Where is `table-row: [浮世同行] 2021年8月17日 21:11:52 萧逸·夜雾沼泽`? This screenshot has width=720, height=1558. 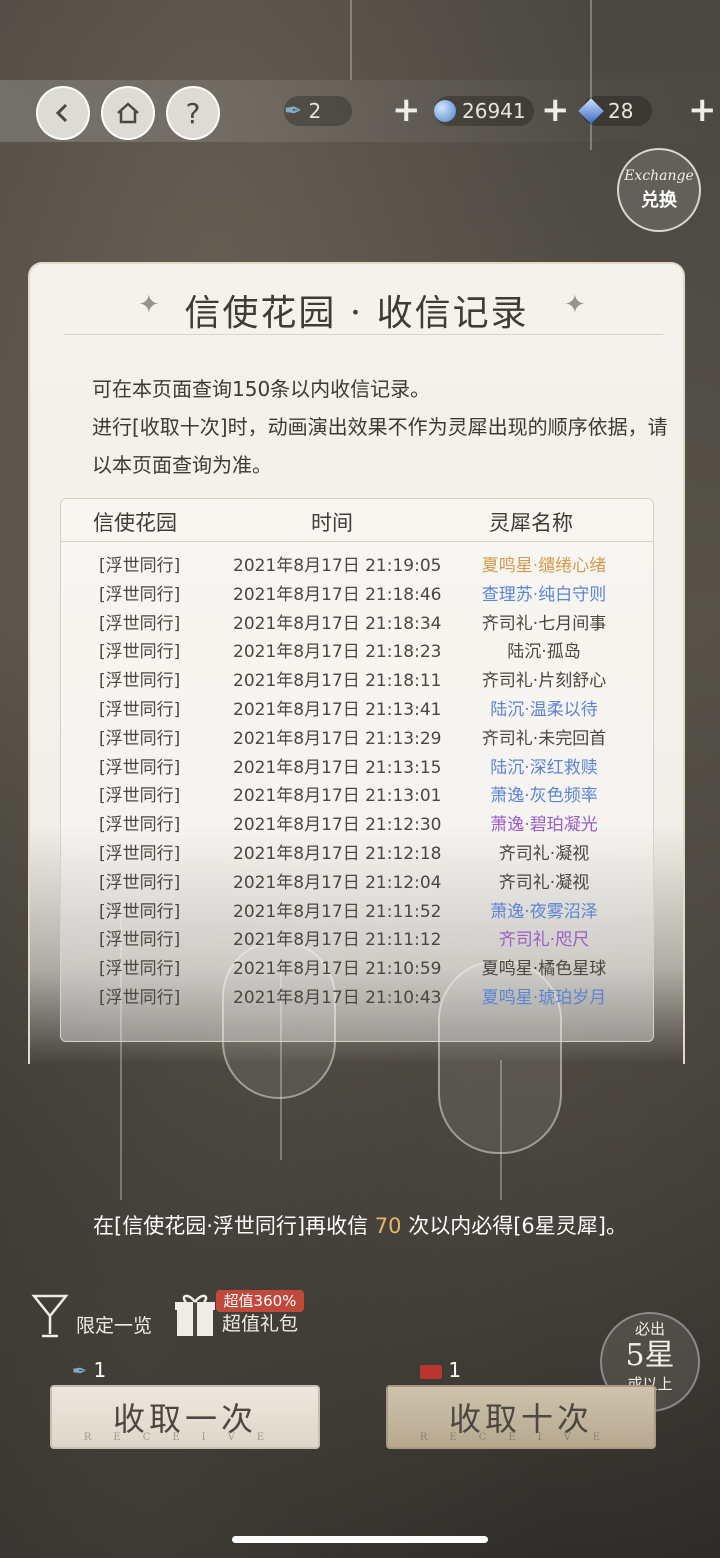 table-row: [浮世同行] 2021年8月17日 21:11:52 萧逸·夜雾沼泽 is located at coordinates (357, 908).